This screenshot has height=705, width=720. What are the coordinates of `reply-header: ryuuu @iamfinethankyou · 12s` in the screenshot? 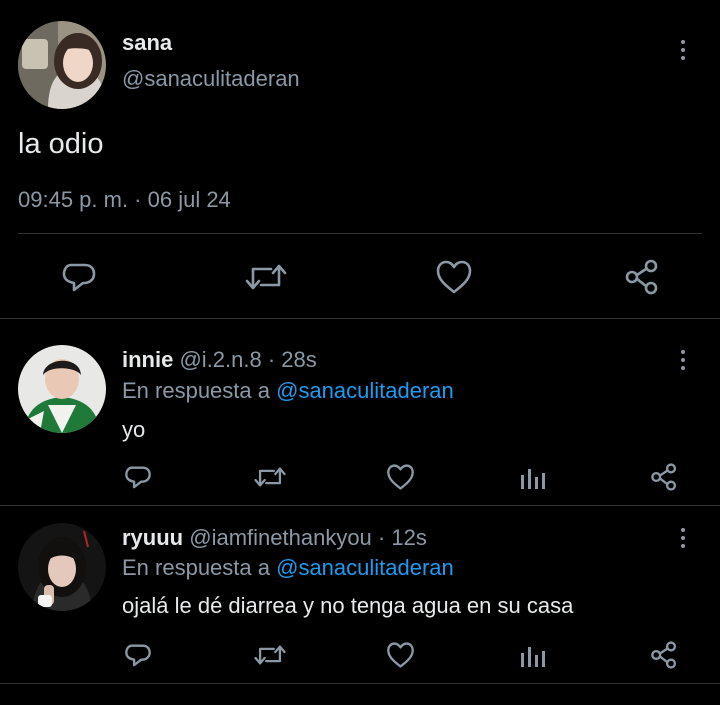 It's located at (274, 538).